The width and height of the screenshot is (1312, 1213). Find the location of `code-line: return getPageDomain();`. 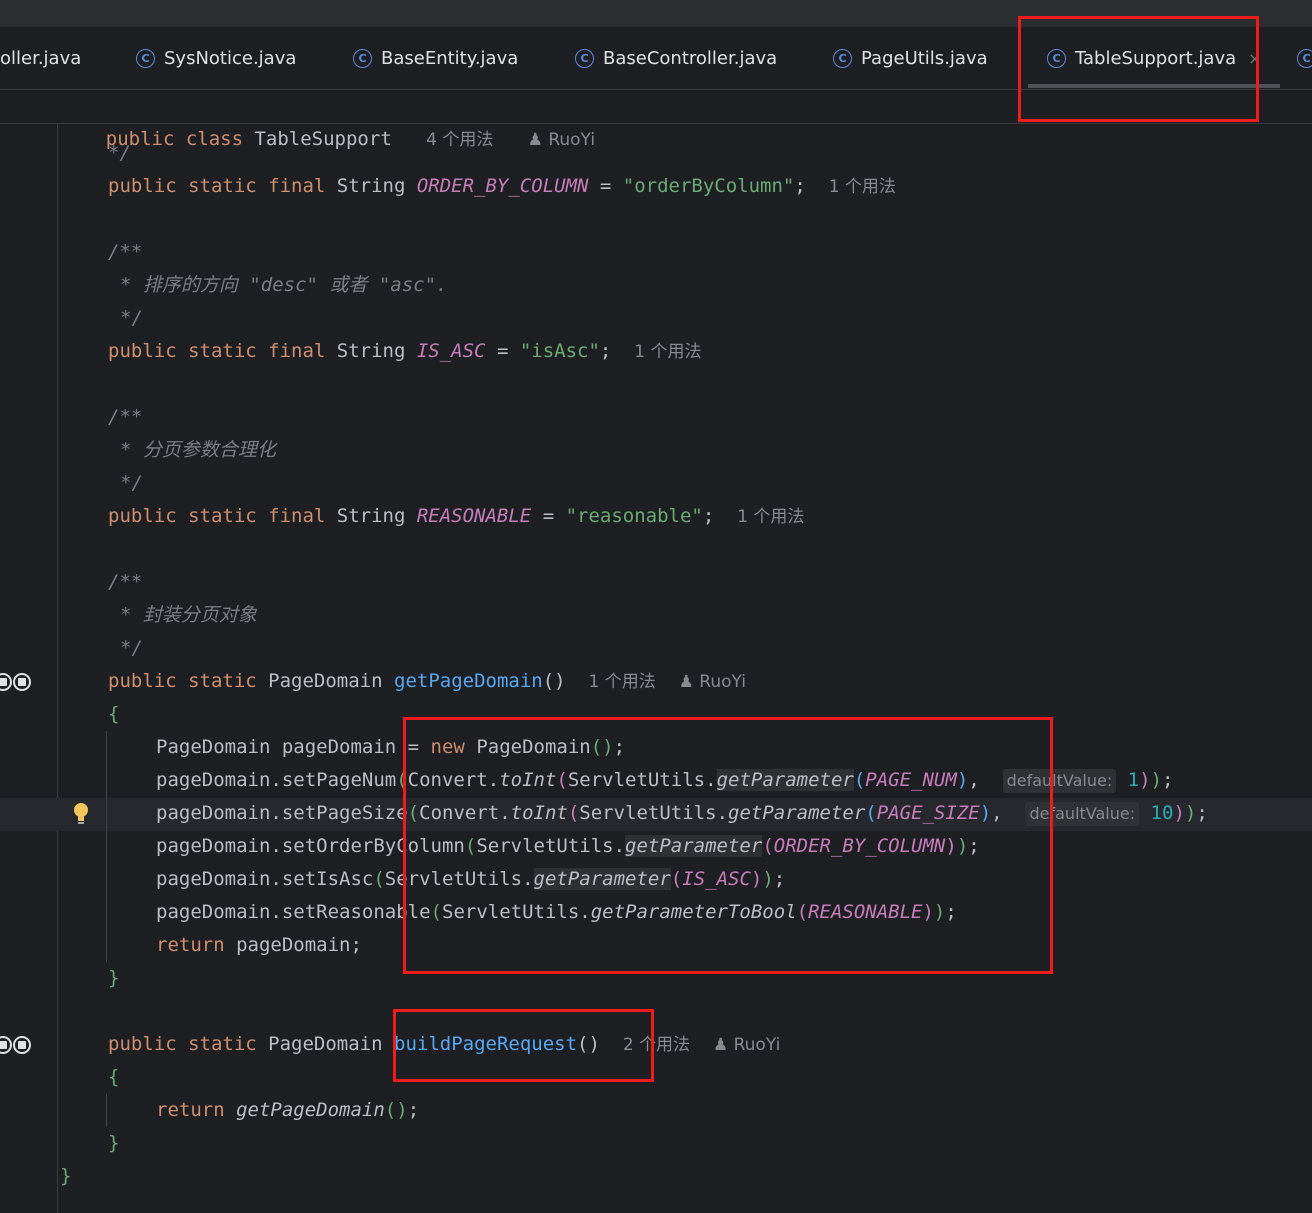

code-line: return getPageDomain(); is located at coordinates (288, 1110).